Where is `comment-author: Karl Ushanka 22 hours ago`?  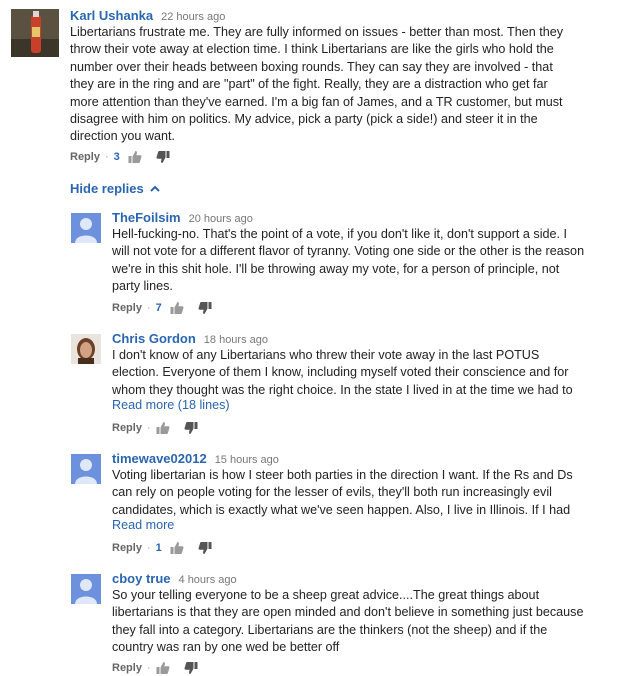 comment-author: Karl Ushanka 22 hours ago is located at coordinates (147, 15).